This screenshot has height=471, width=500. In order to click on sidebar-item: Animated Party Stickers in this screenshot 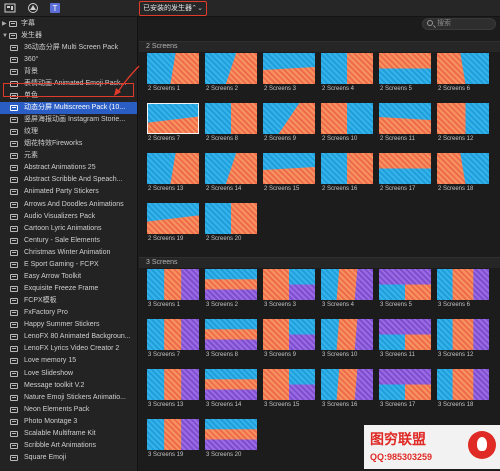, I will do `click(68, 192)`.